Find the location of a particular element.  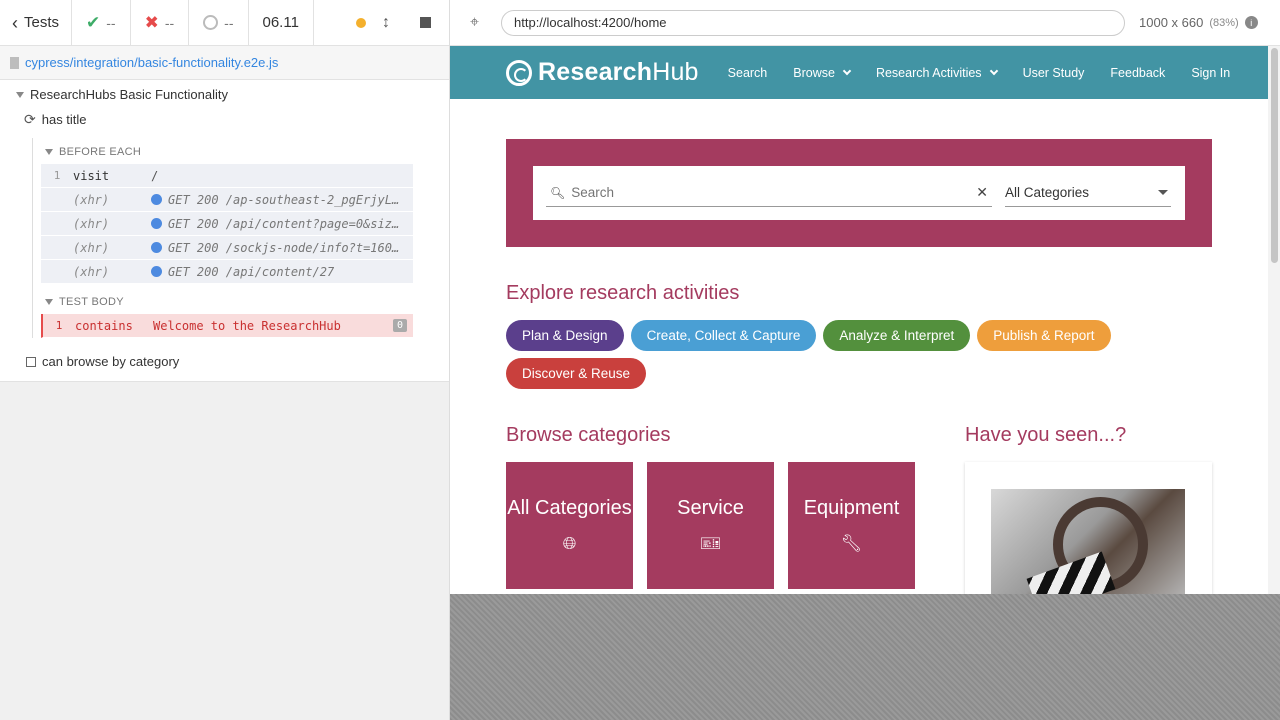

logo-text: ResearchHub is located at coordinates (618, 72).